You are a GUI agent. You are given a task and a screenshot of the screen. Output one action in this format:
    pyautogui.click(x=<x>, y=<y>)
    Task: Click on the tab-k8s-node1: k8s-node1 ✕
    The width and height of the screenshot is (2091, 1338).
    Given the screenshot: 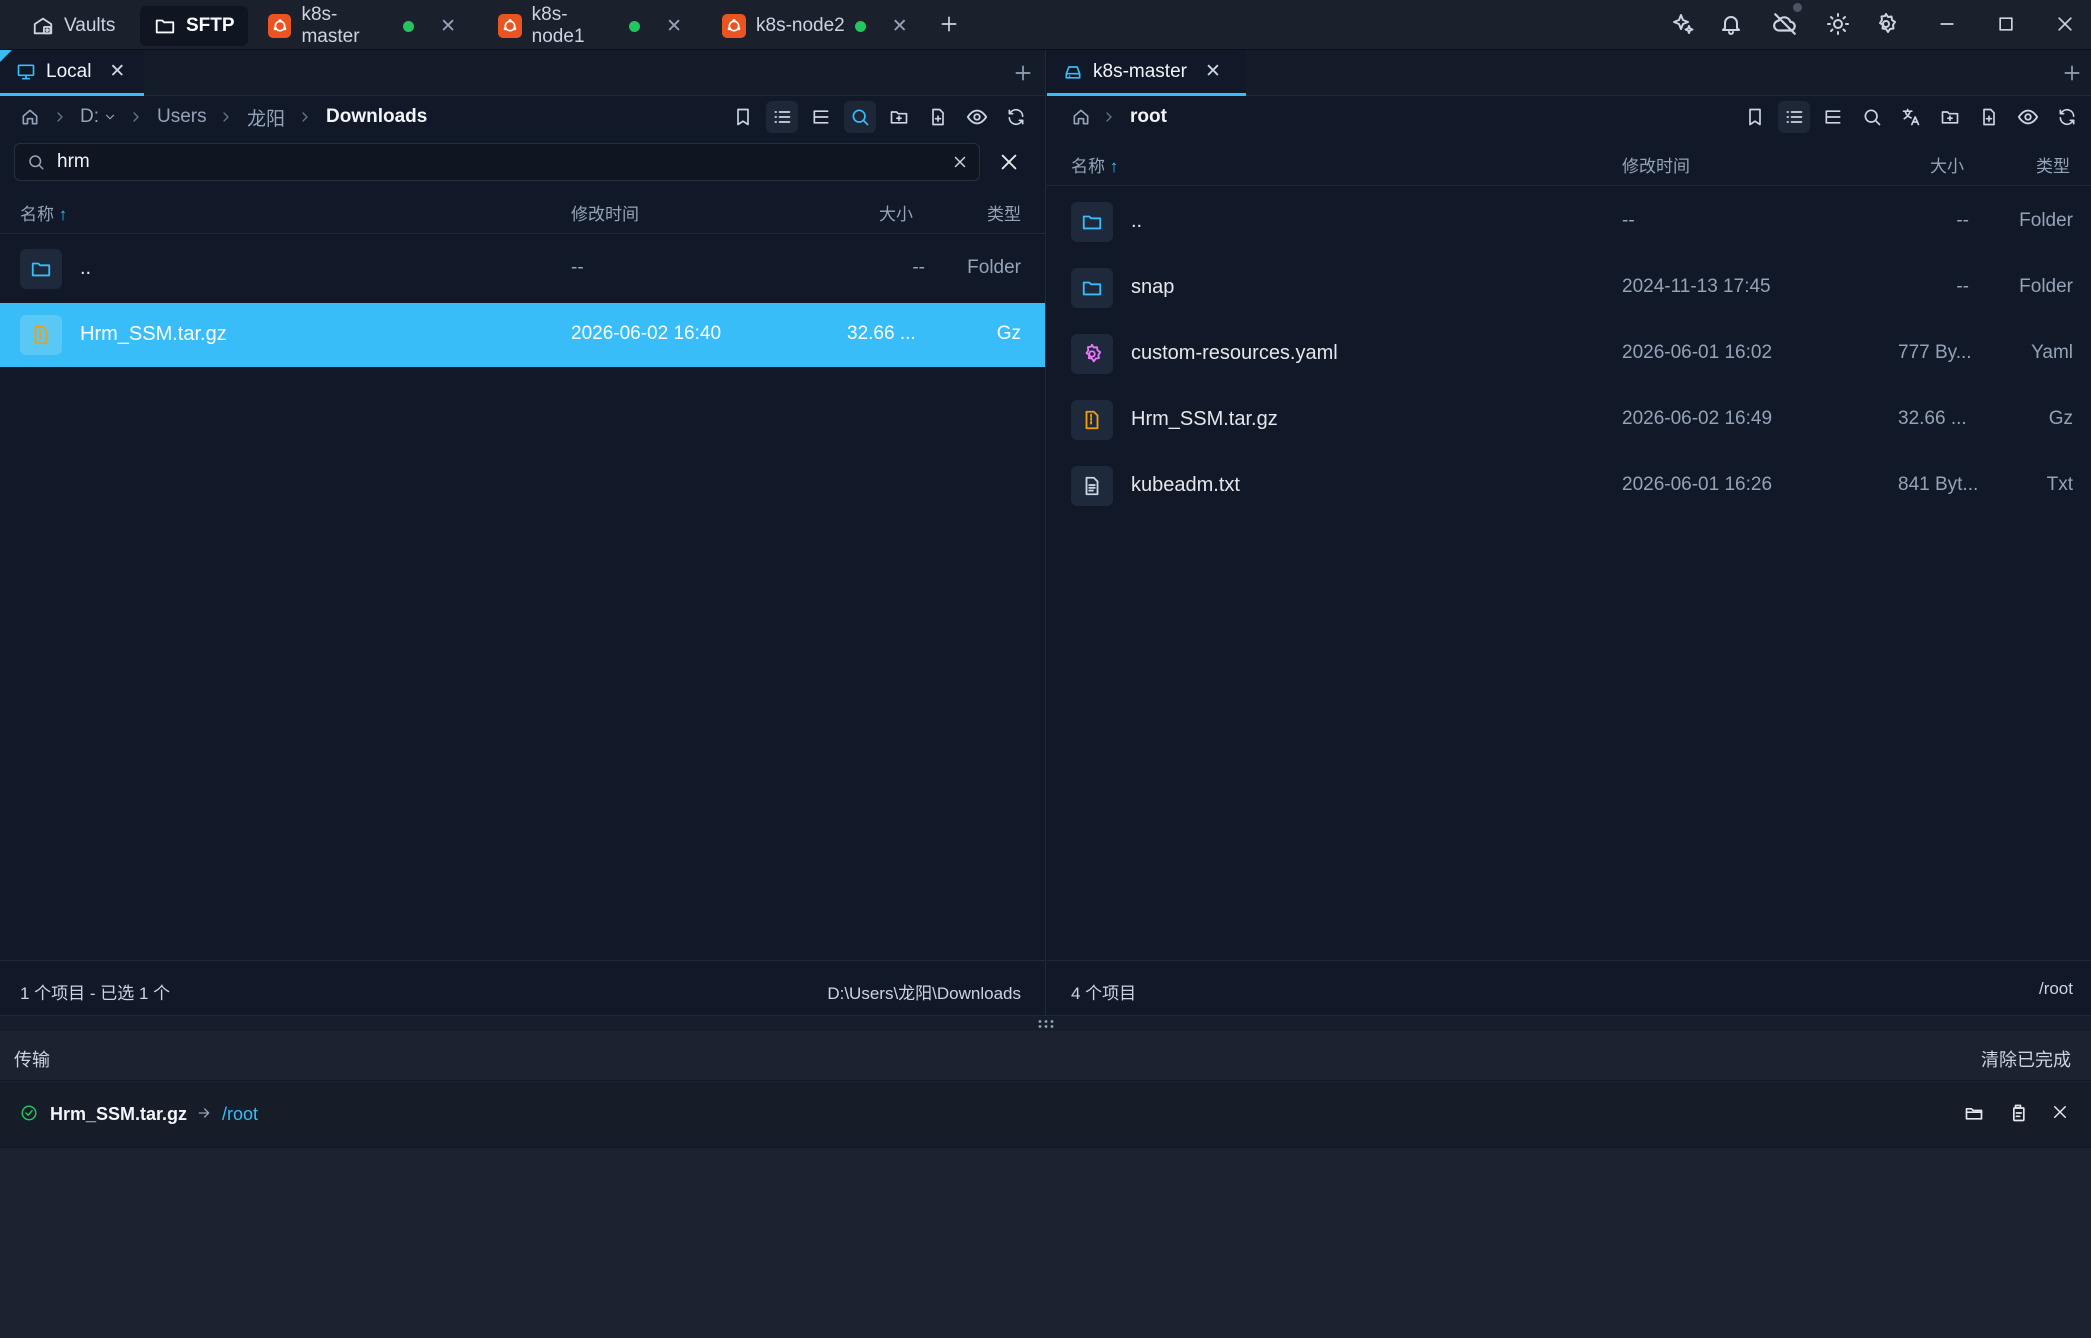 What is the action you would take?
    pyautogui.click(x=590, y=25)
    